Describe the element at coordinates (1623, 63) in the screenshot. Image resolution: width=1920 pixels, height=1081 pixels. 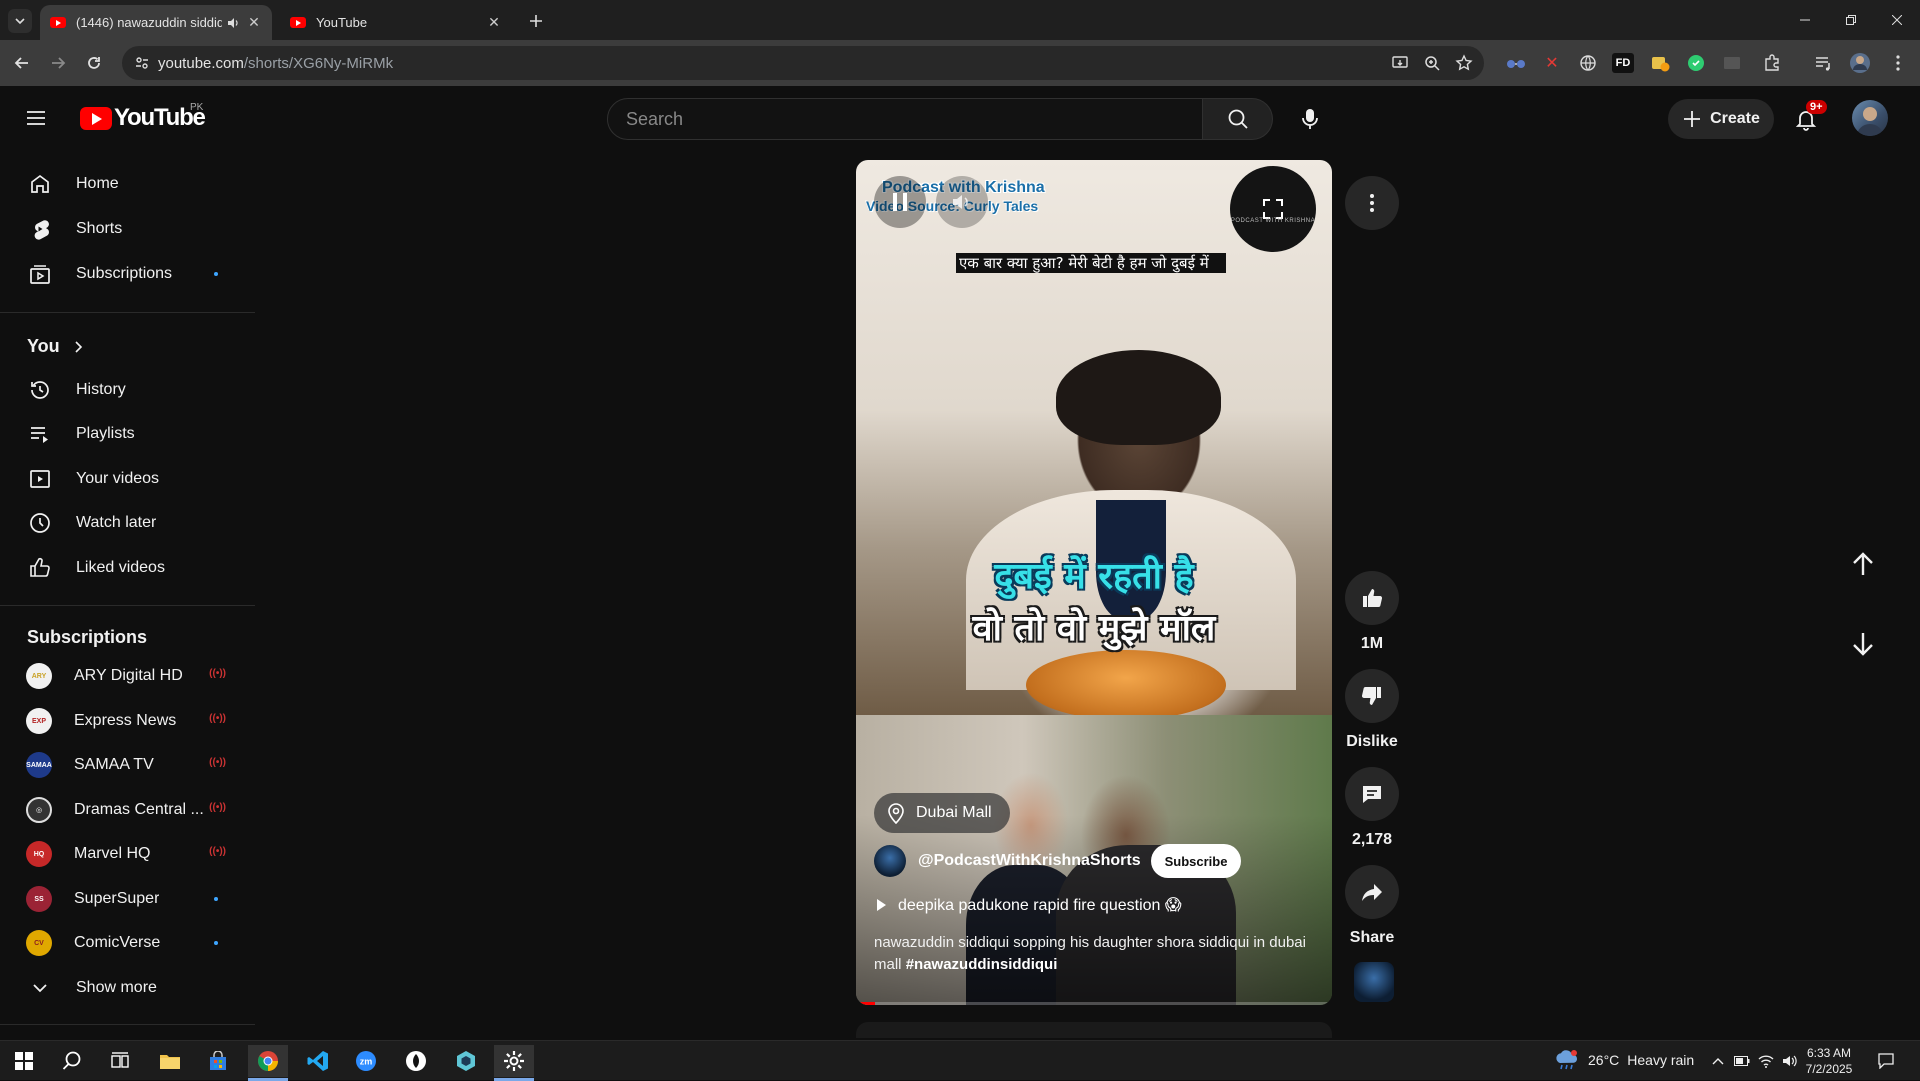
I see `extension-fd-icon: FD` at that location.